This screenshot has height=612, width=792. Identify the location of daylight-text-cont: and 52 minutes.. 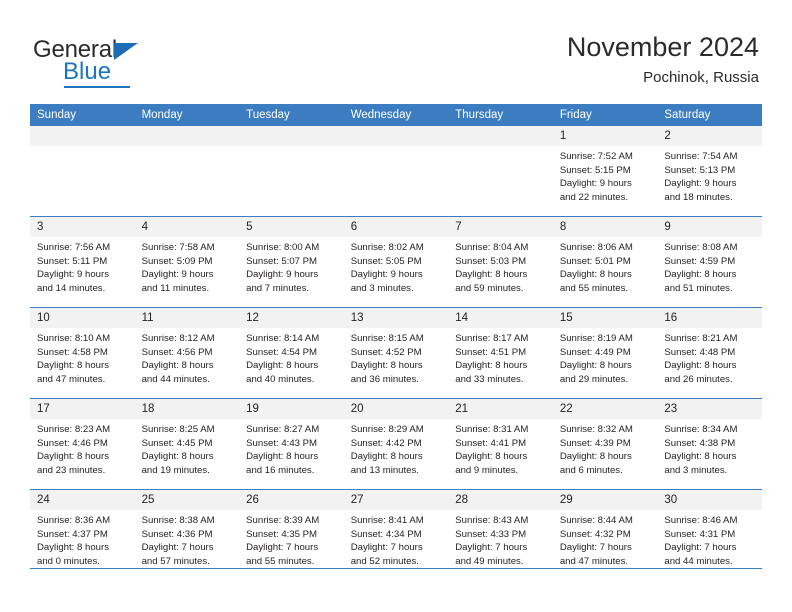
(384, 561).